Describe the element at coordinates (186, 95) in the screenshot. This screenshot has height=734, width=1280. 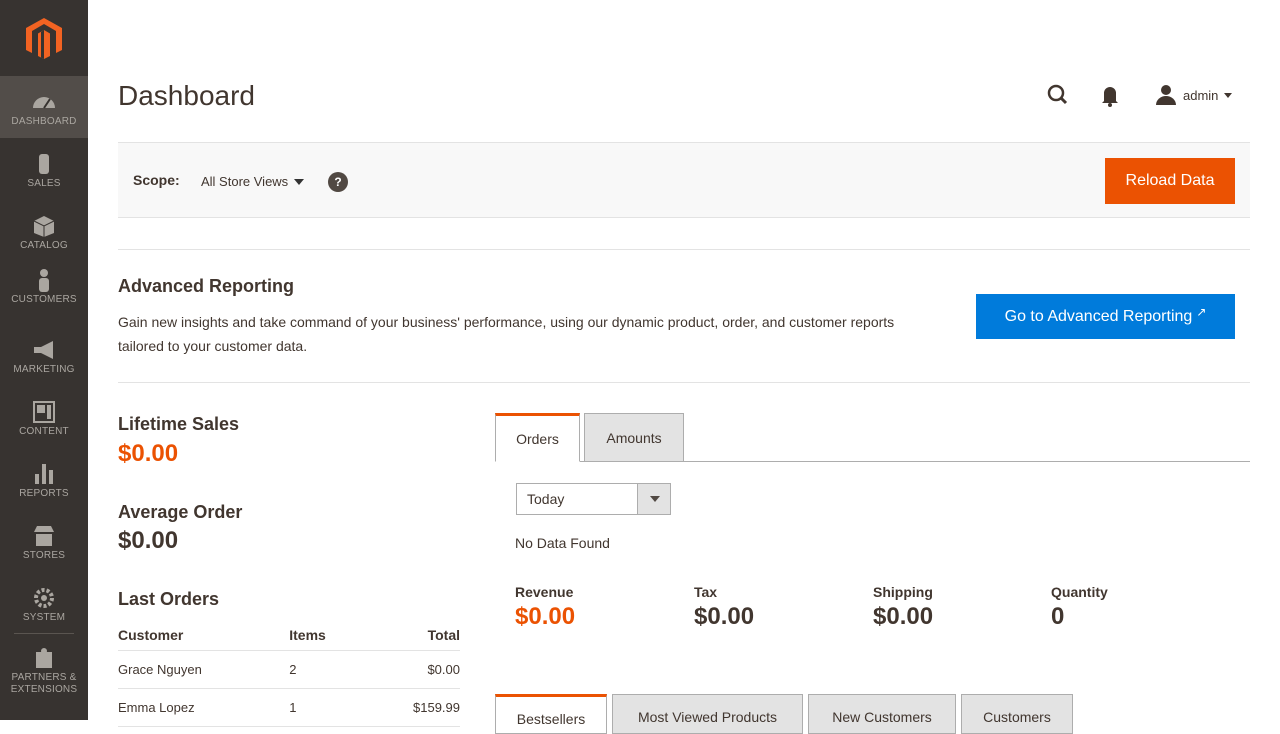
I see `page-title: Dashboard` at that location.